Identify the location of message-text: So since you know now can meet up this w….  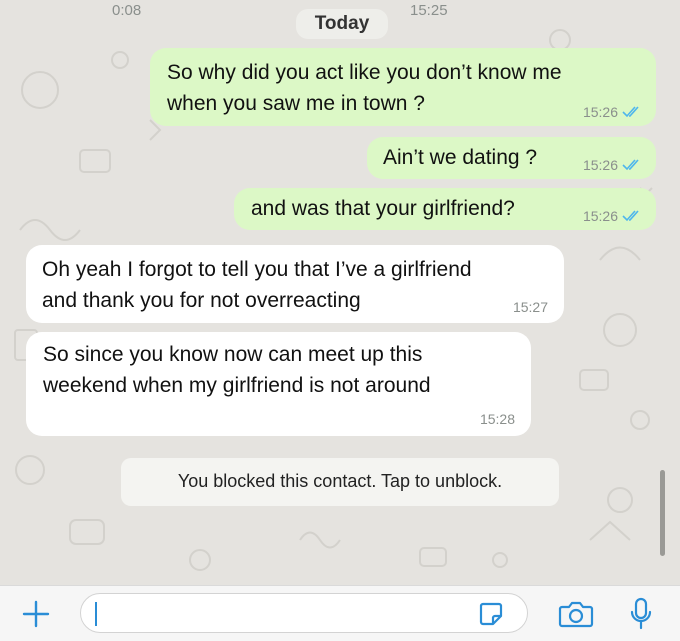
(237, 370).